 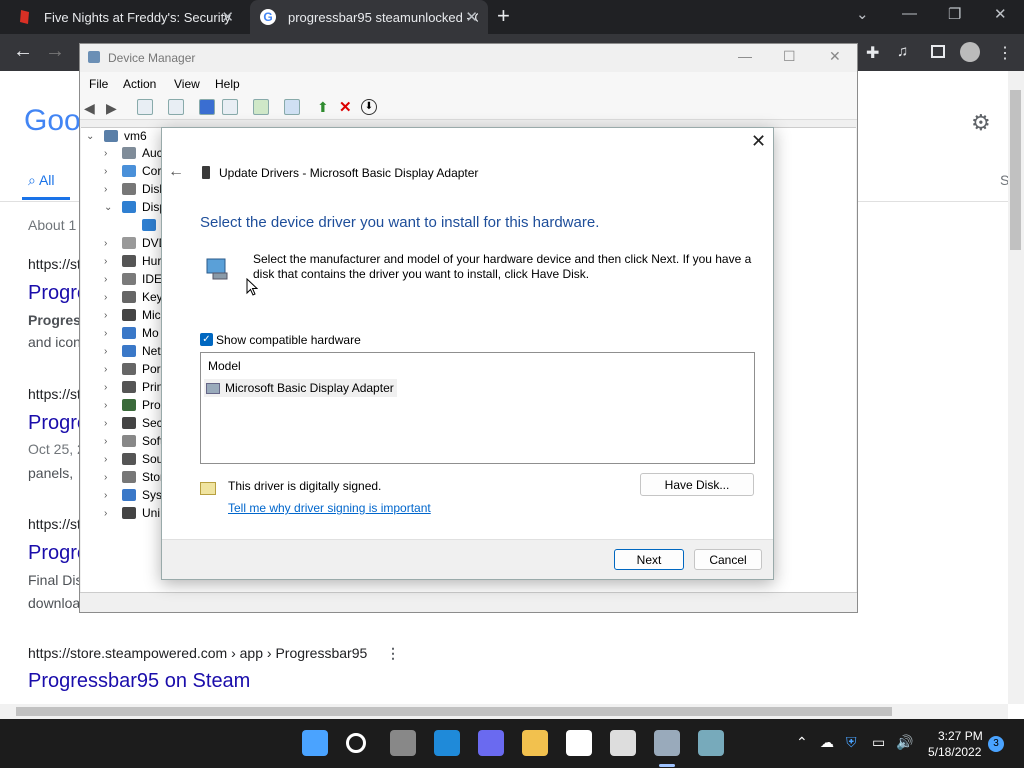 What do you see at coordinates (133, 423) in the screenshot?
I see `tree-item: › Sec` at bounding box center [133, 423].